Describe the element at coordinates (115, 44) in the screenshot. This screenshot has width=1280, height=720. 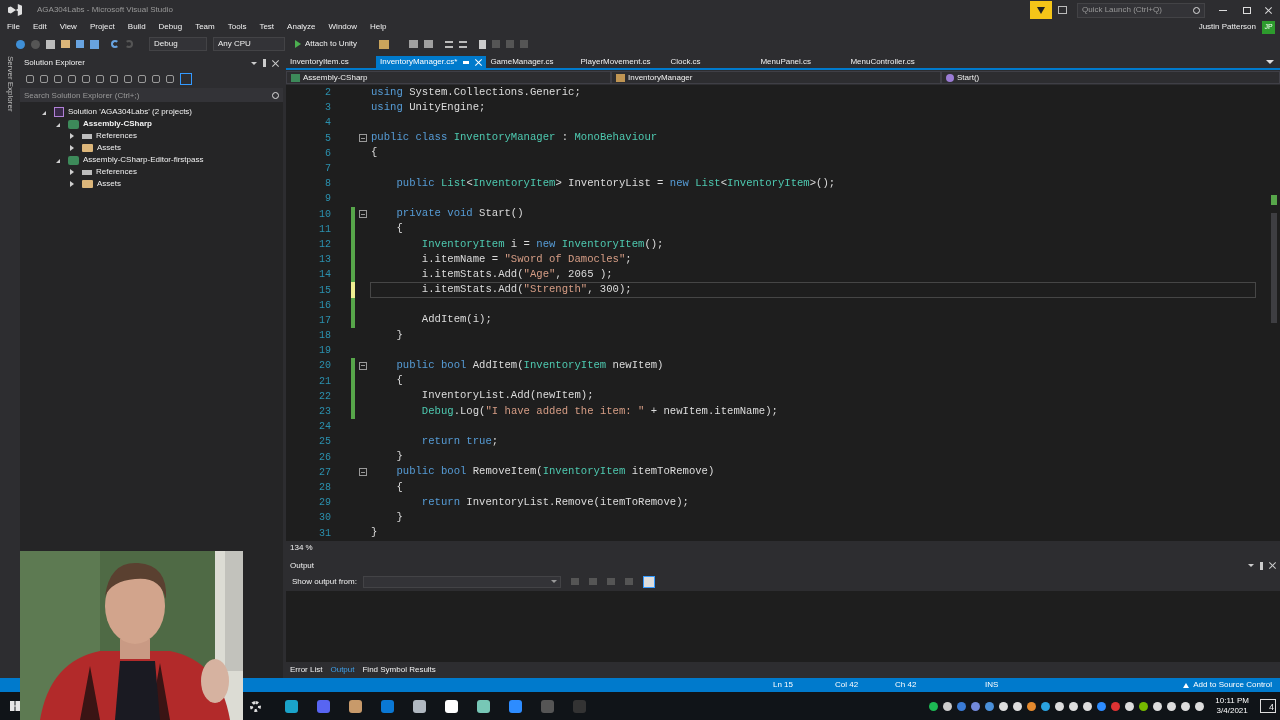
I see `undo-icon` at that location.